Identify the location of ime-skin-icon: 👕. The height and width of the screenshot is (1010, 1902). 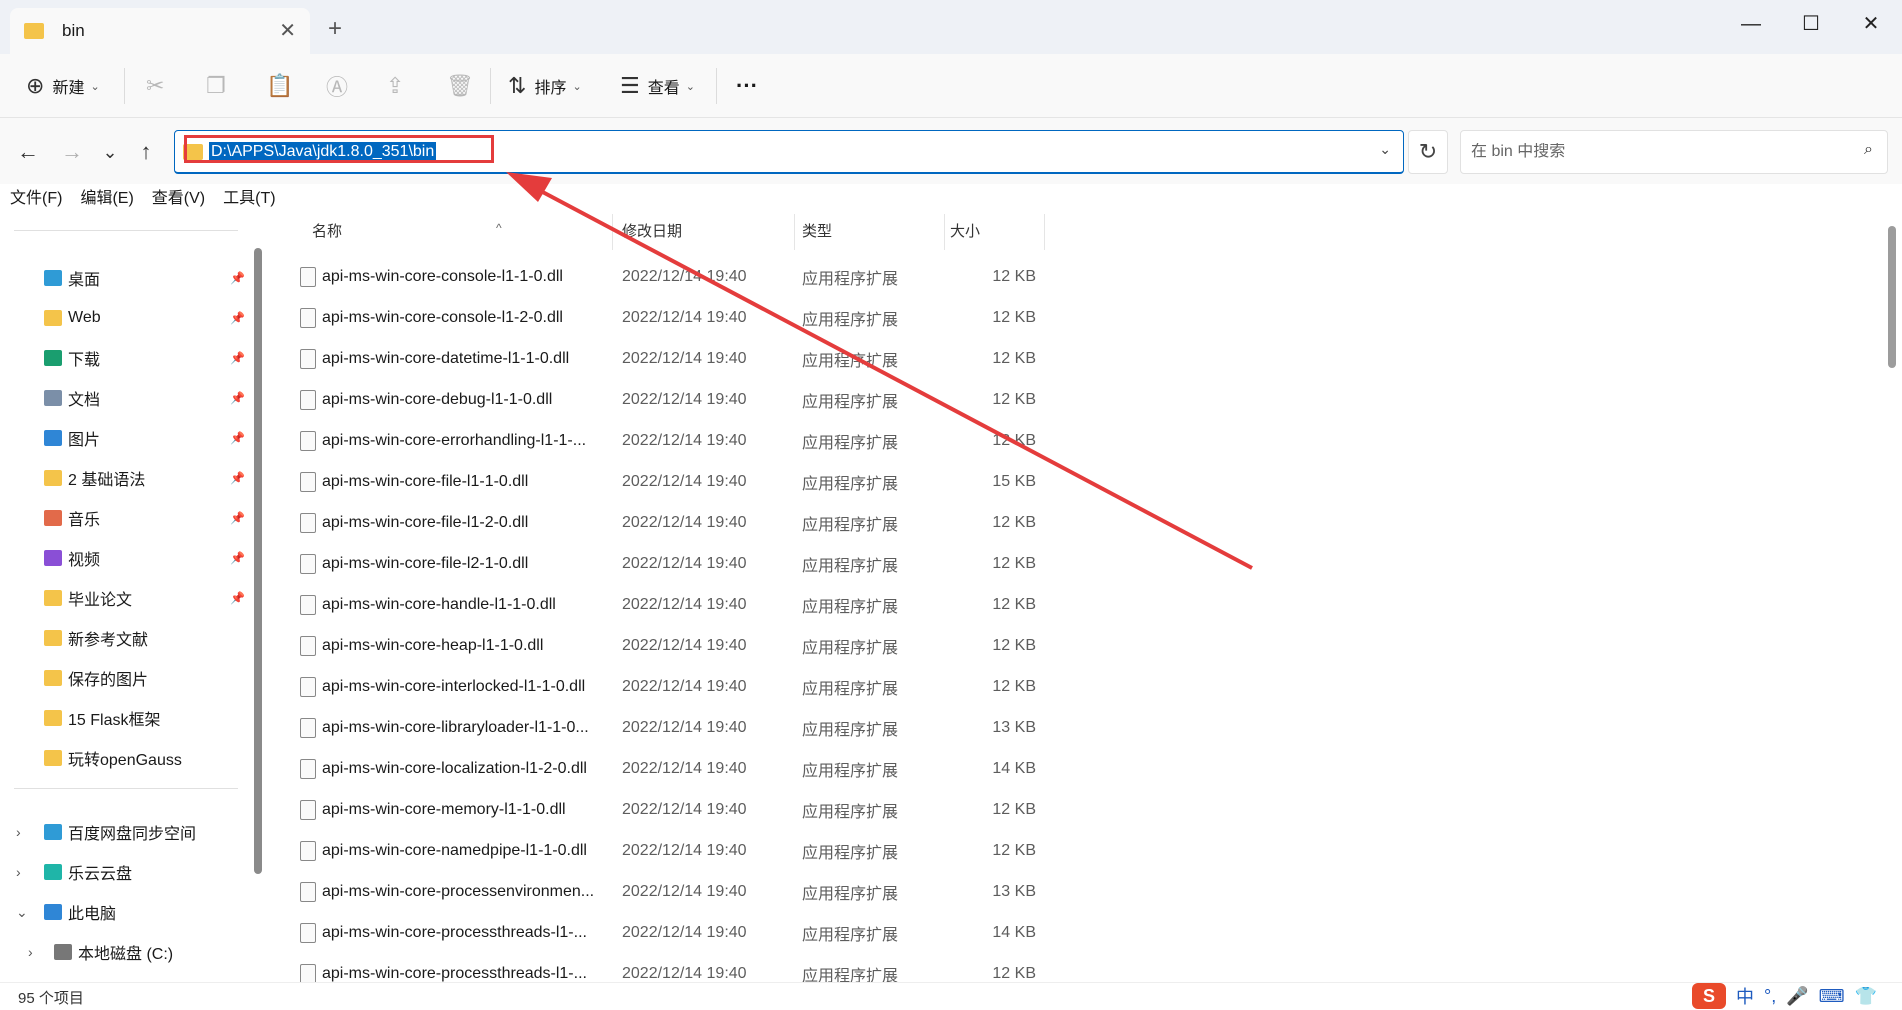
(1866, 996).